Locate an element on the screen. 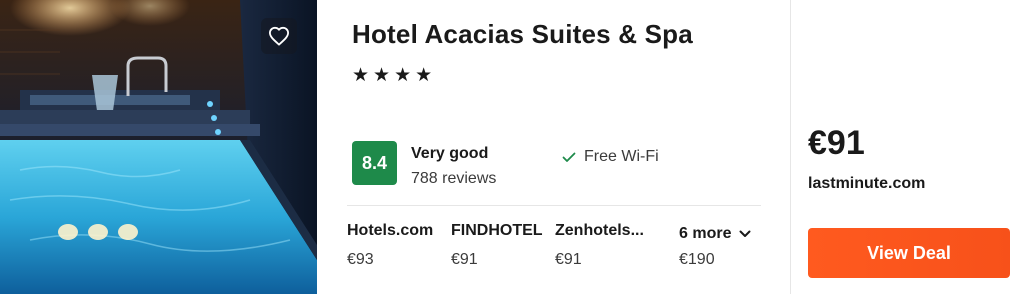  provider-price: €93 is located at coordinates (360, 259).